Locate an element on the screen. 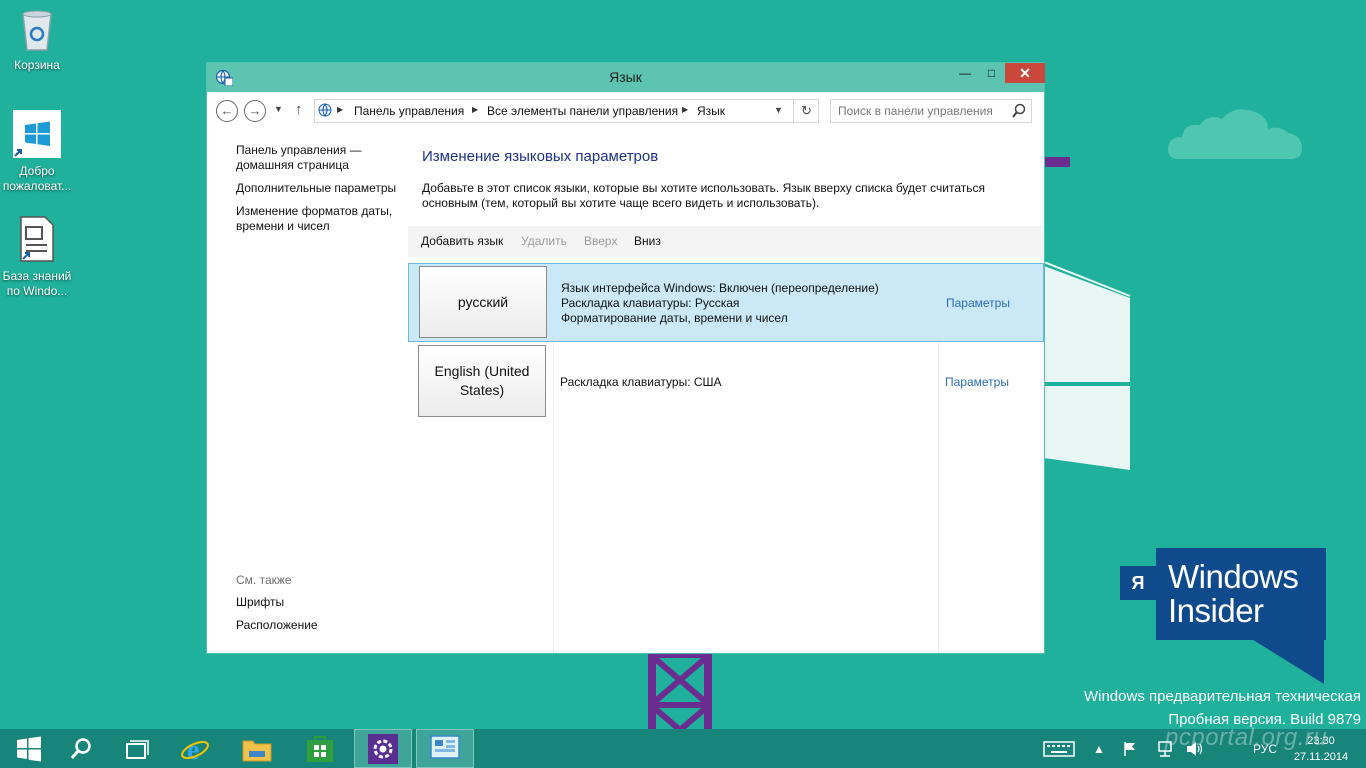 Image resolution: width=1366 pixels, height=768 pixels. close-button: ✕ is located at coordinates (1025, 73).